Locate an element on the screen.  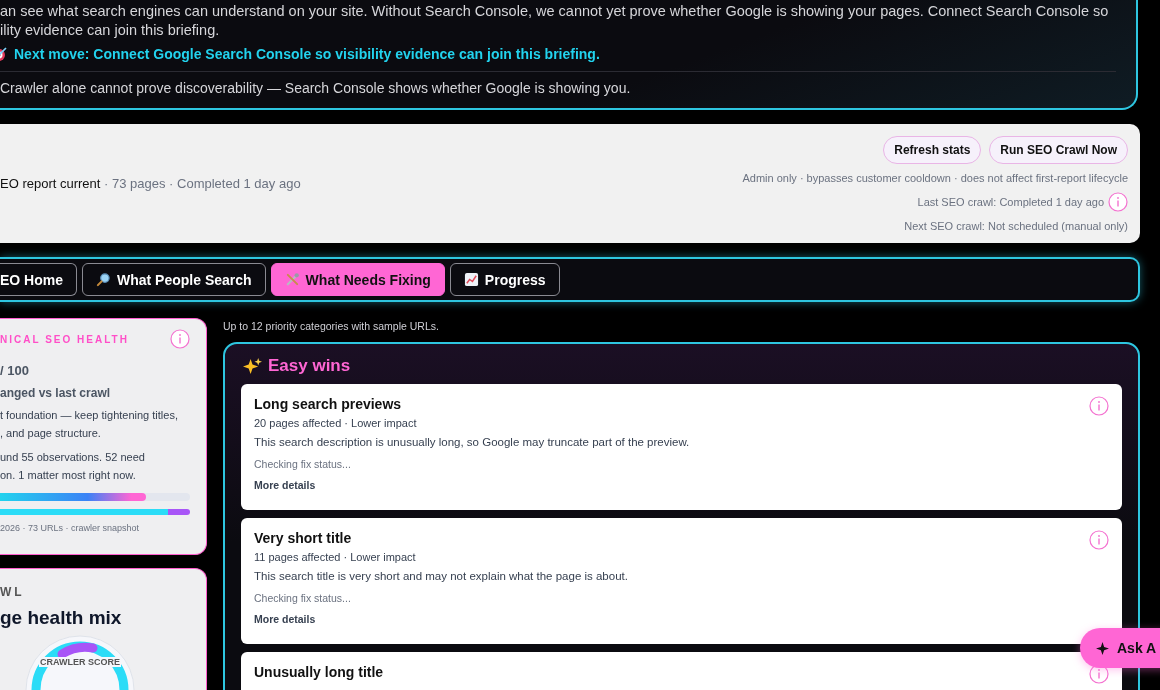
briefing-text: ility evidence can join this briefing. is located at coordinates (110, 30).